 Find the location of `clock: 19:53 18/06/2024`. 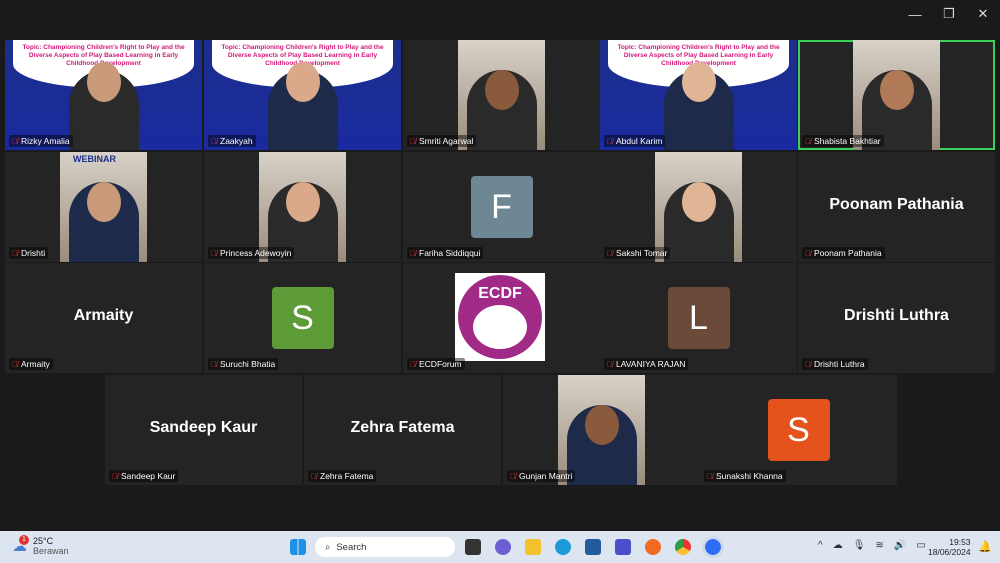

clock: 19:53 18/06/2024 is located at coordinates (949, 547).